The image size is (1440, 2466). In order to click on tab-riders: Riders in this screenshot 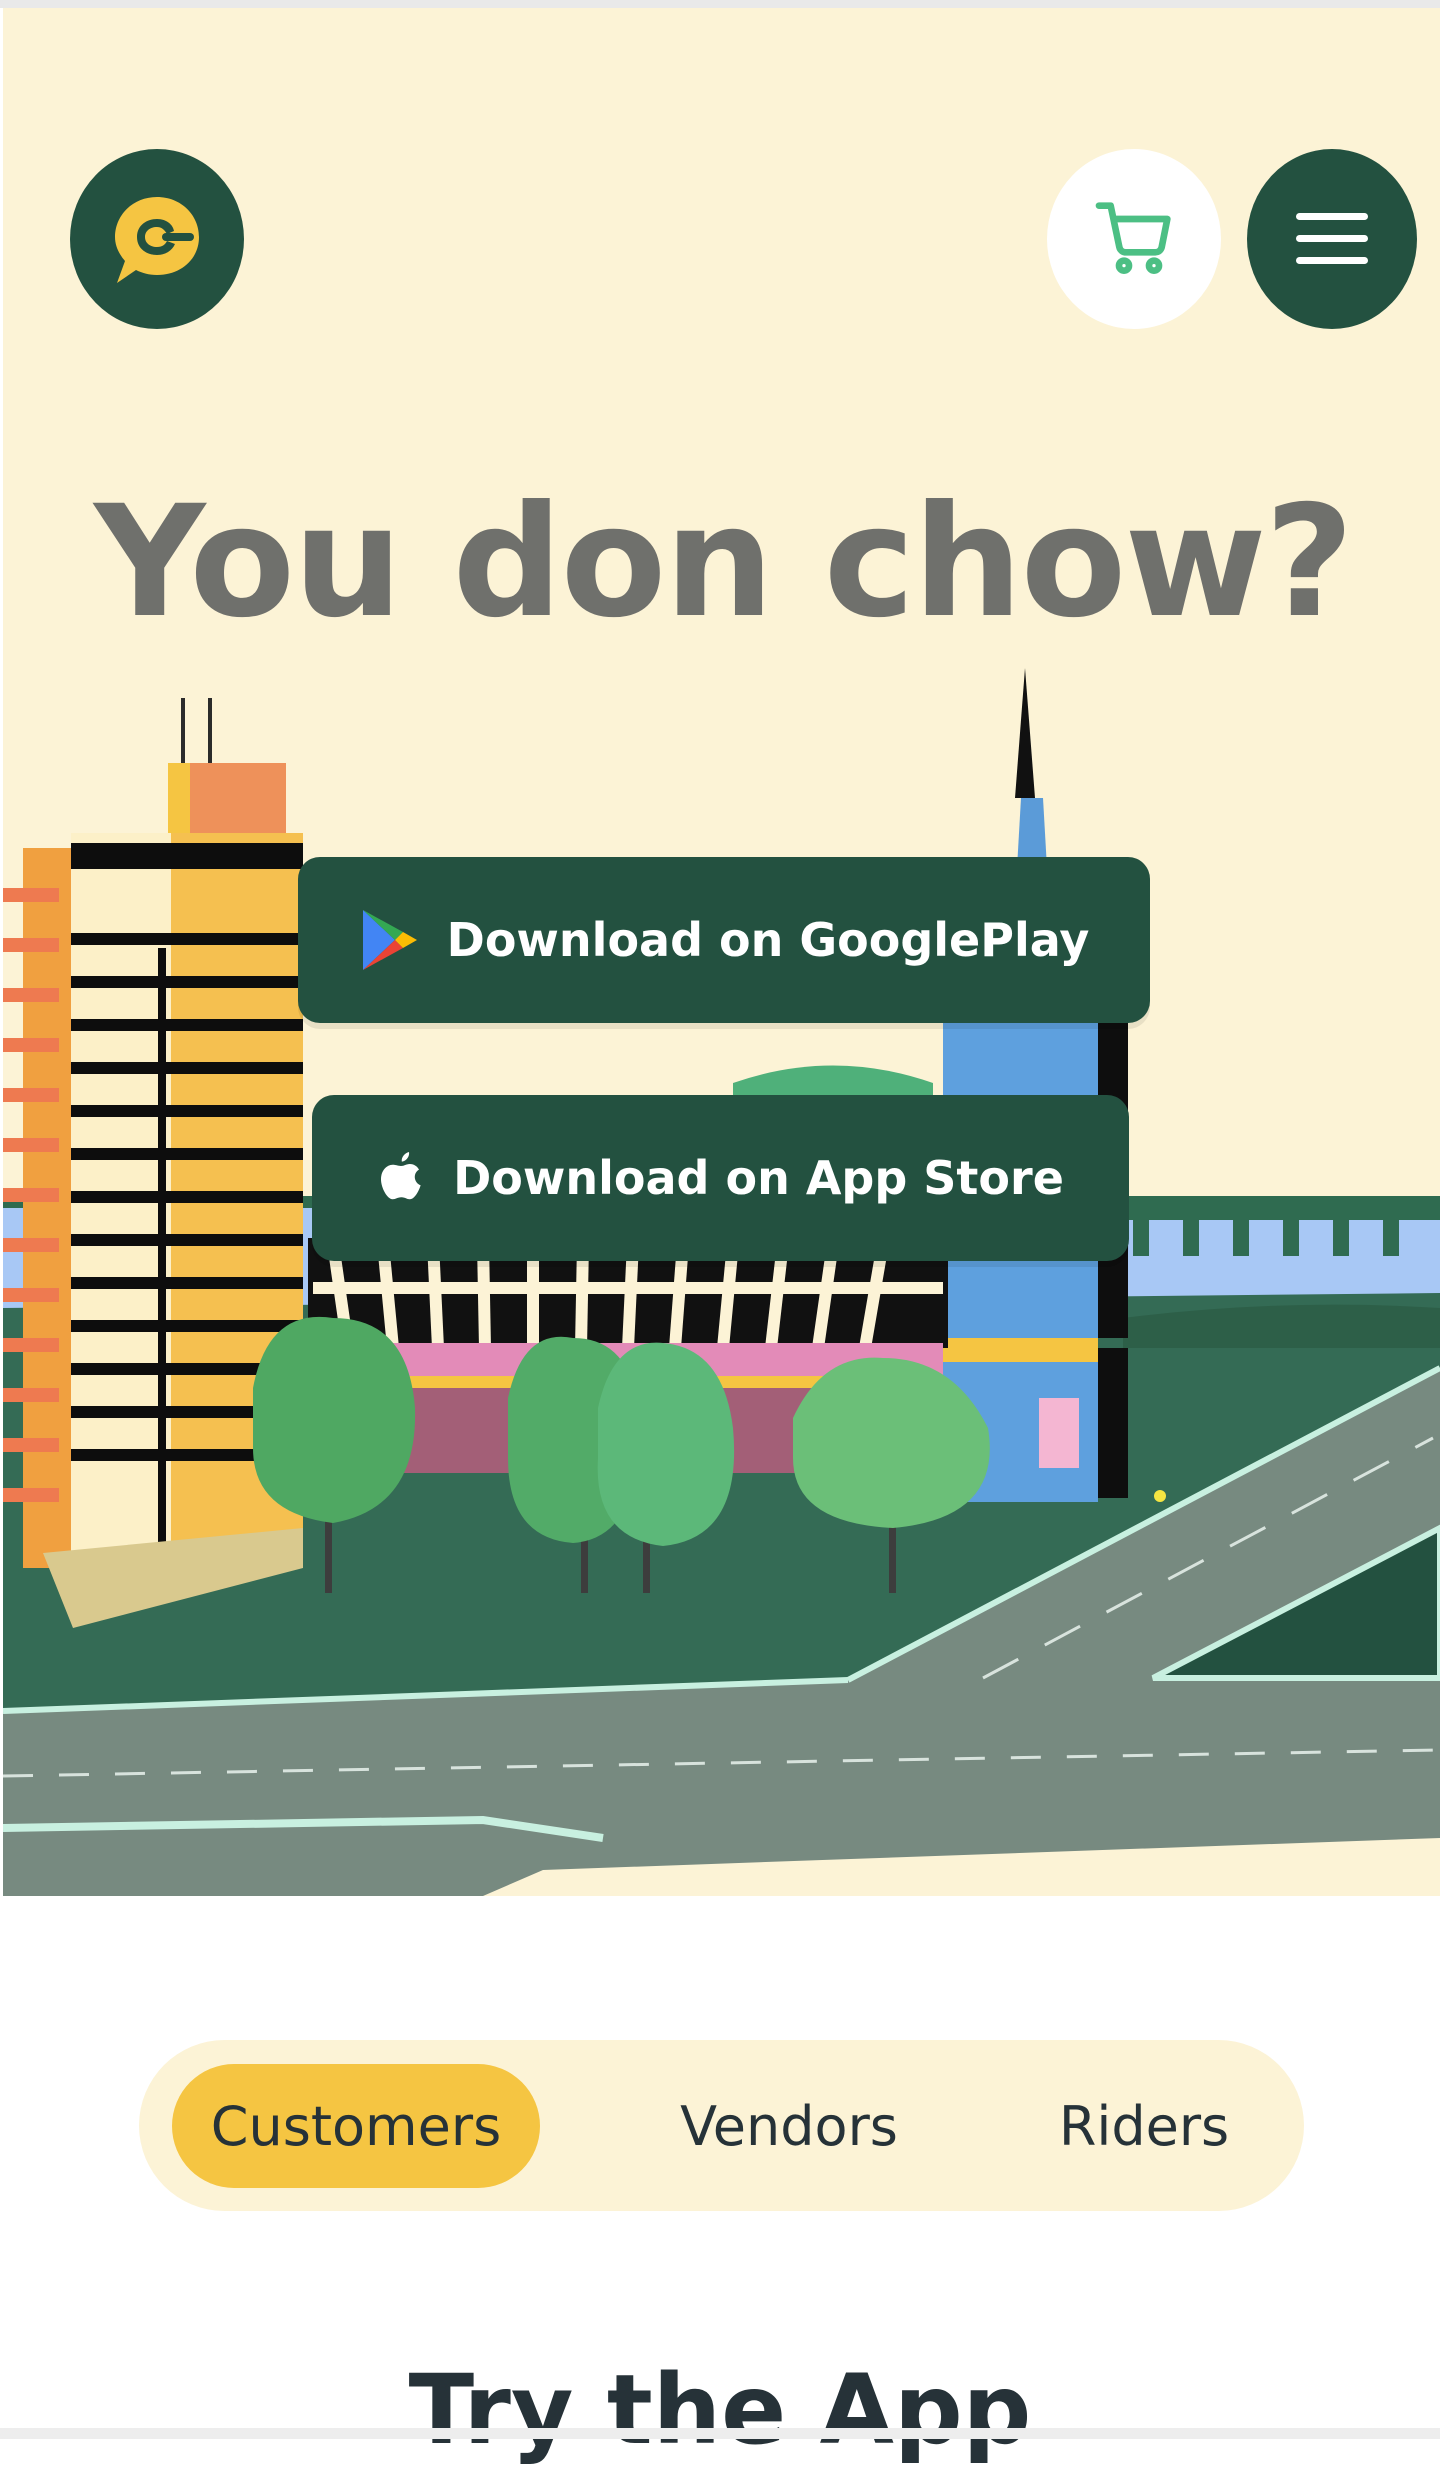, I will do `click(1144, 2126)`.